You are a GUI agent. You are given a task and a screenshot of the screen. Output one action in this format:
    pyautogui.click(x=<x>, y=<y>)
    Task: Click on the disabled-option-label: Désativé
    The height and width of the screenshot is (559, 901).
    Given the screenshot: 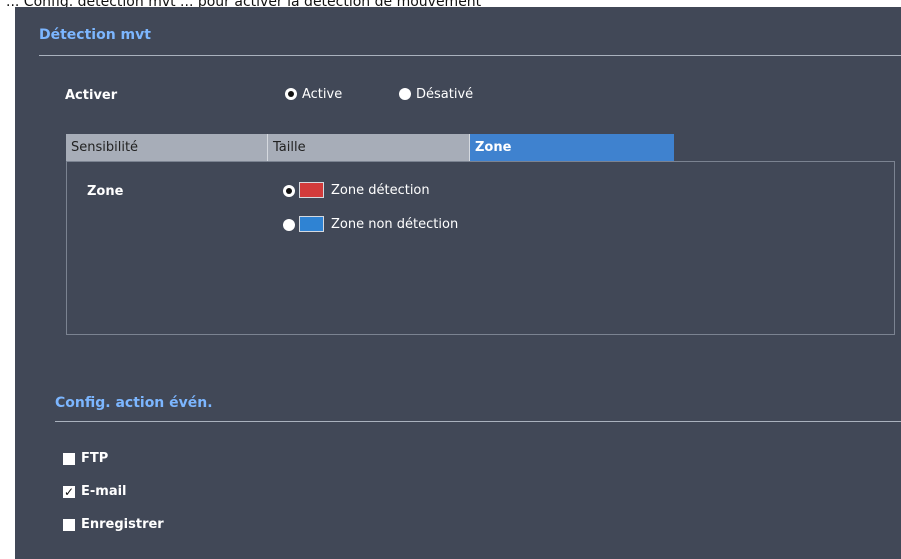 What is the action you would take?
    pyautogui.click(x=444, y=94)
    